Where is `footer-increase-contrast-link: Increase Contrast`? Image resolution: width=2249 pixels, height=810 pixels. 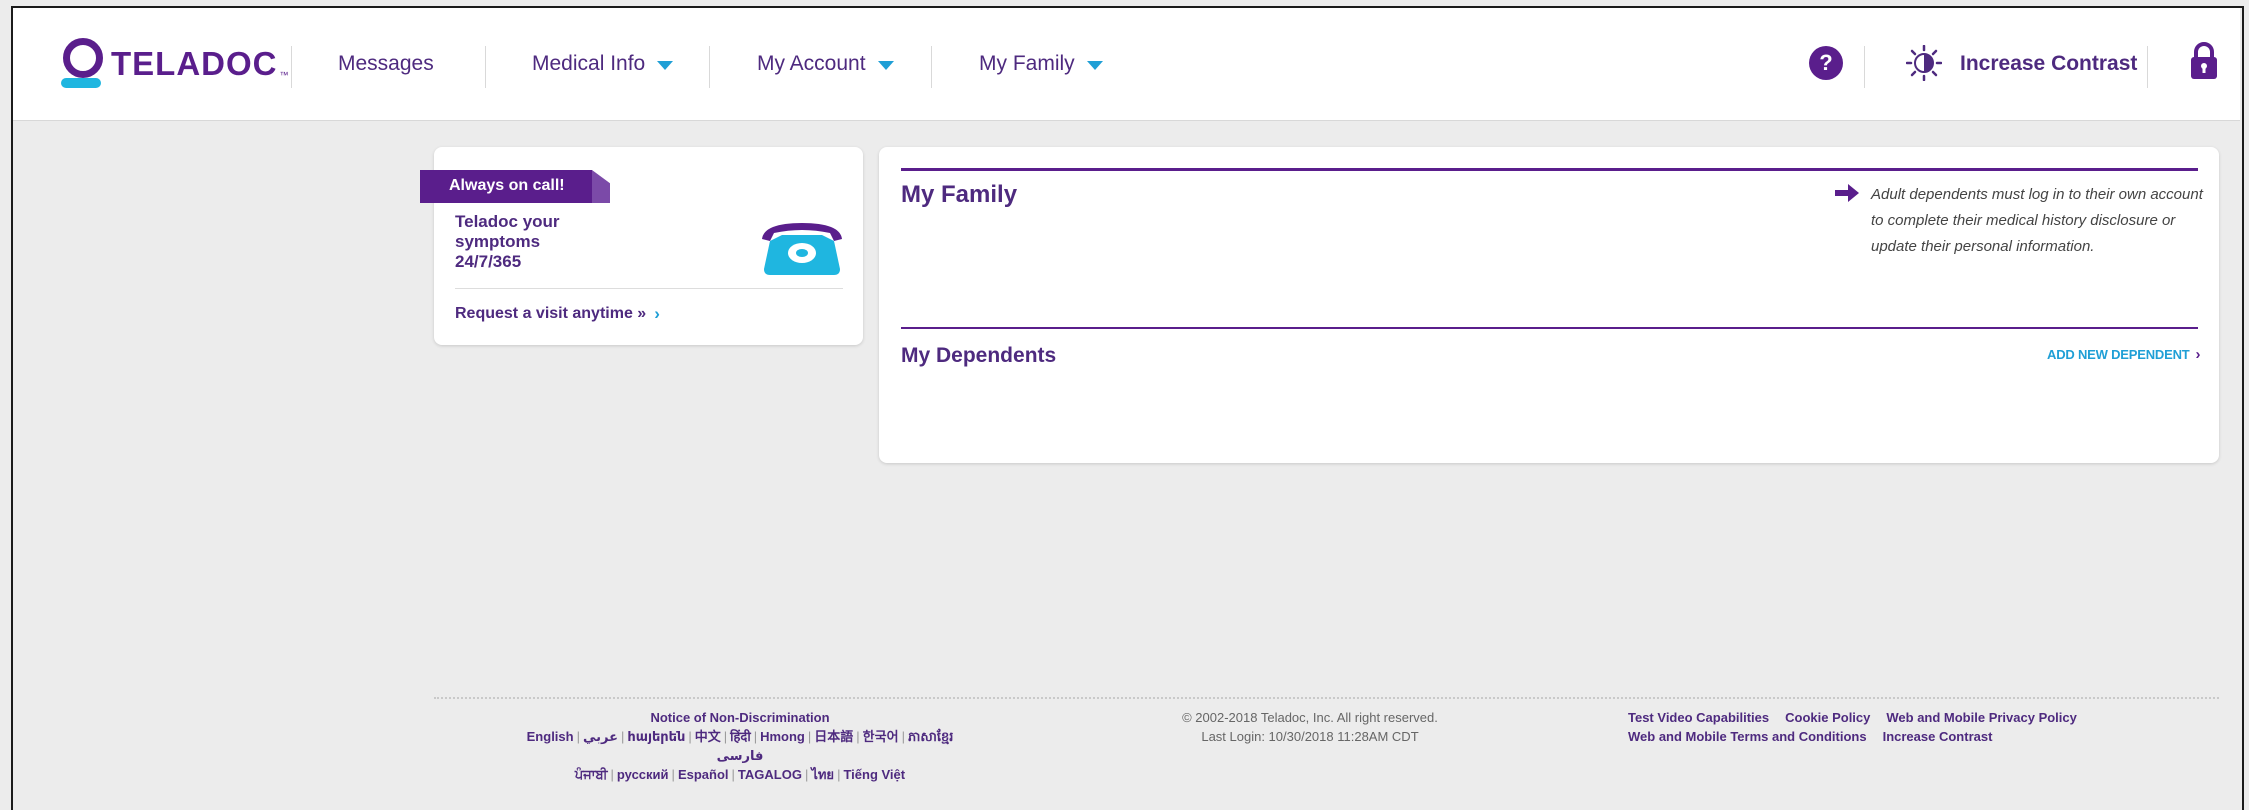
footer-increase-contrast-link: Increase Contrast is located at coordinates (1938, 736).